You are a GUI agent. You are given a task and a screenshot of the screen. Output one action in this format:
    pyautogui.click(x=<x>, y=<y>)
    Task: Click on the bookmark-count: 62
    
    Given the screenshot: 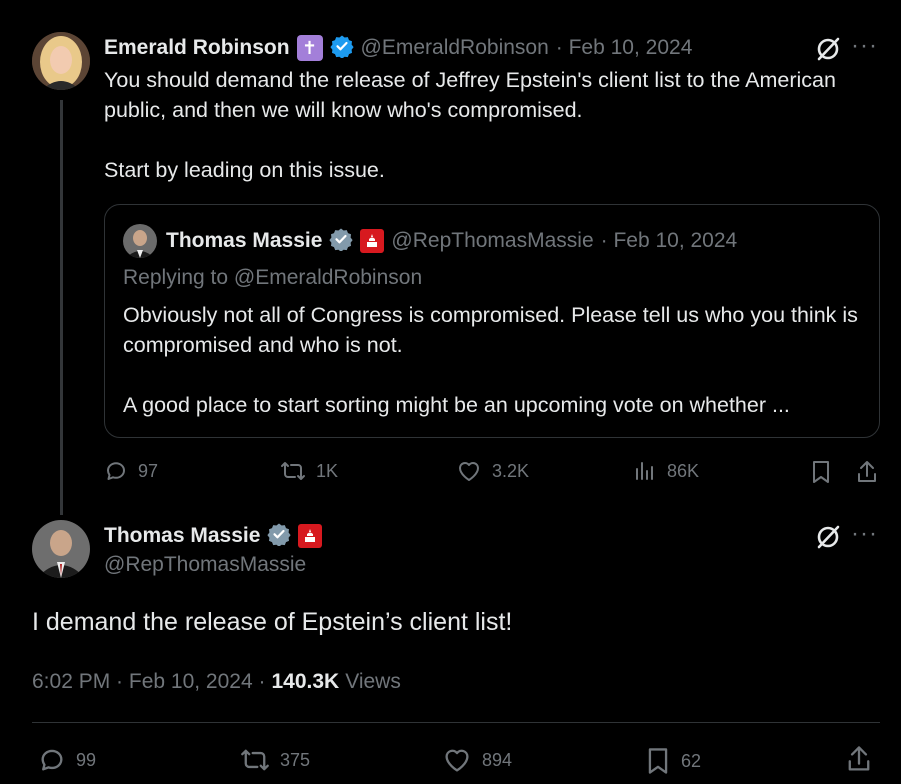 What is the action you would take?
    pyautogui.click(x=691, y=760)
    